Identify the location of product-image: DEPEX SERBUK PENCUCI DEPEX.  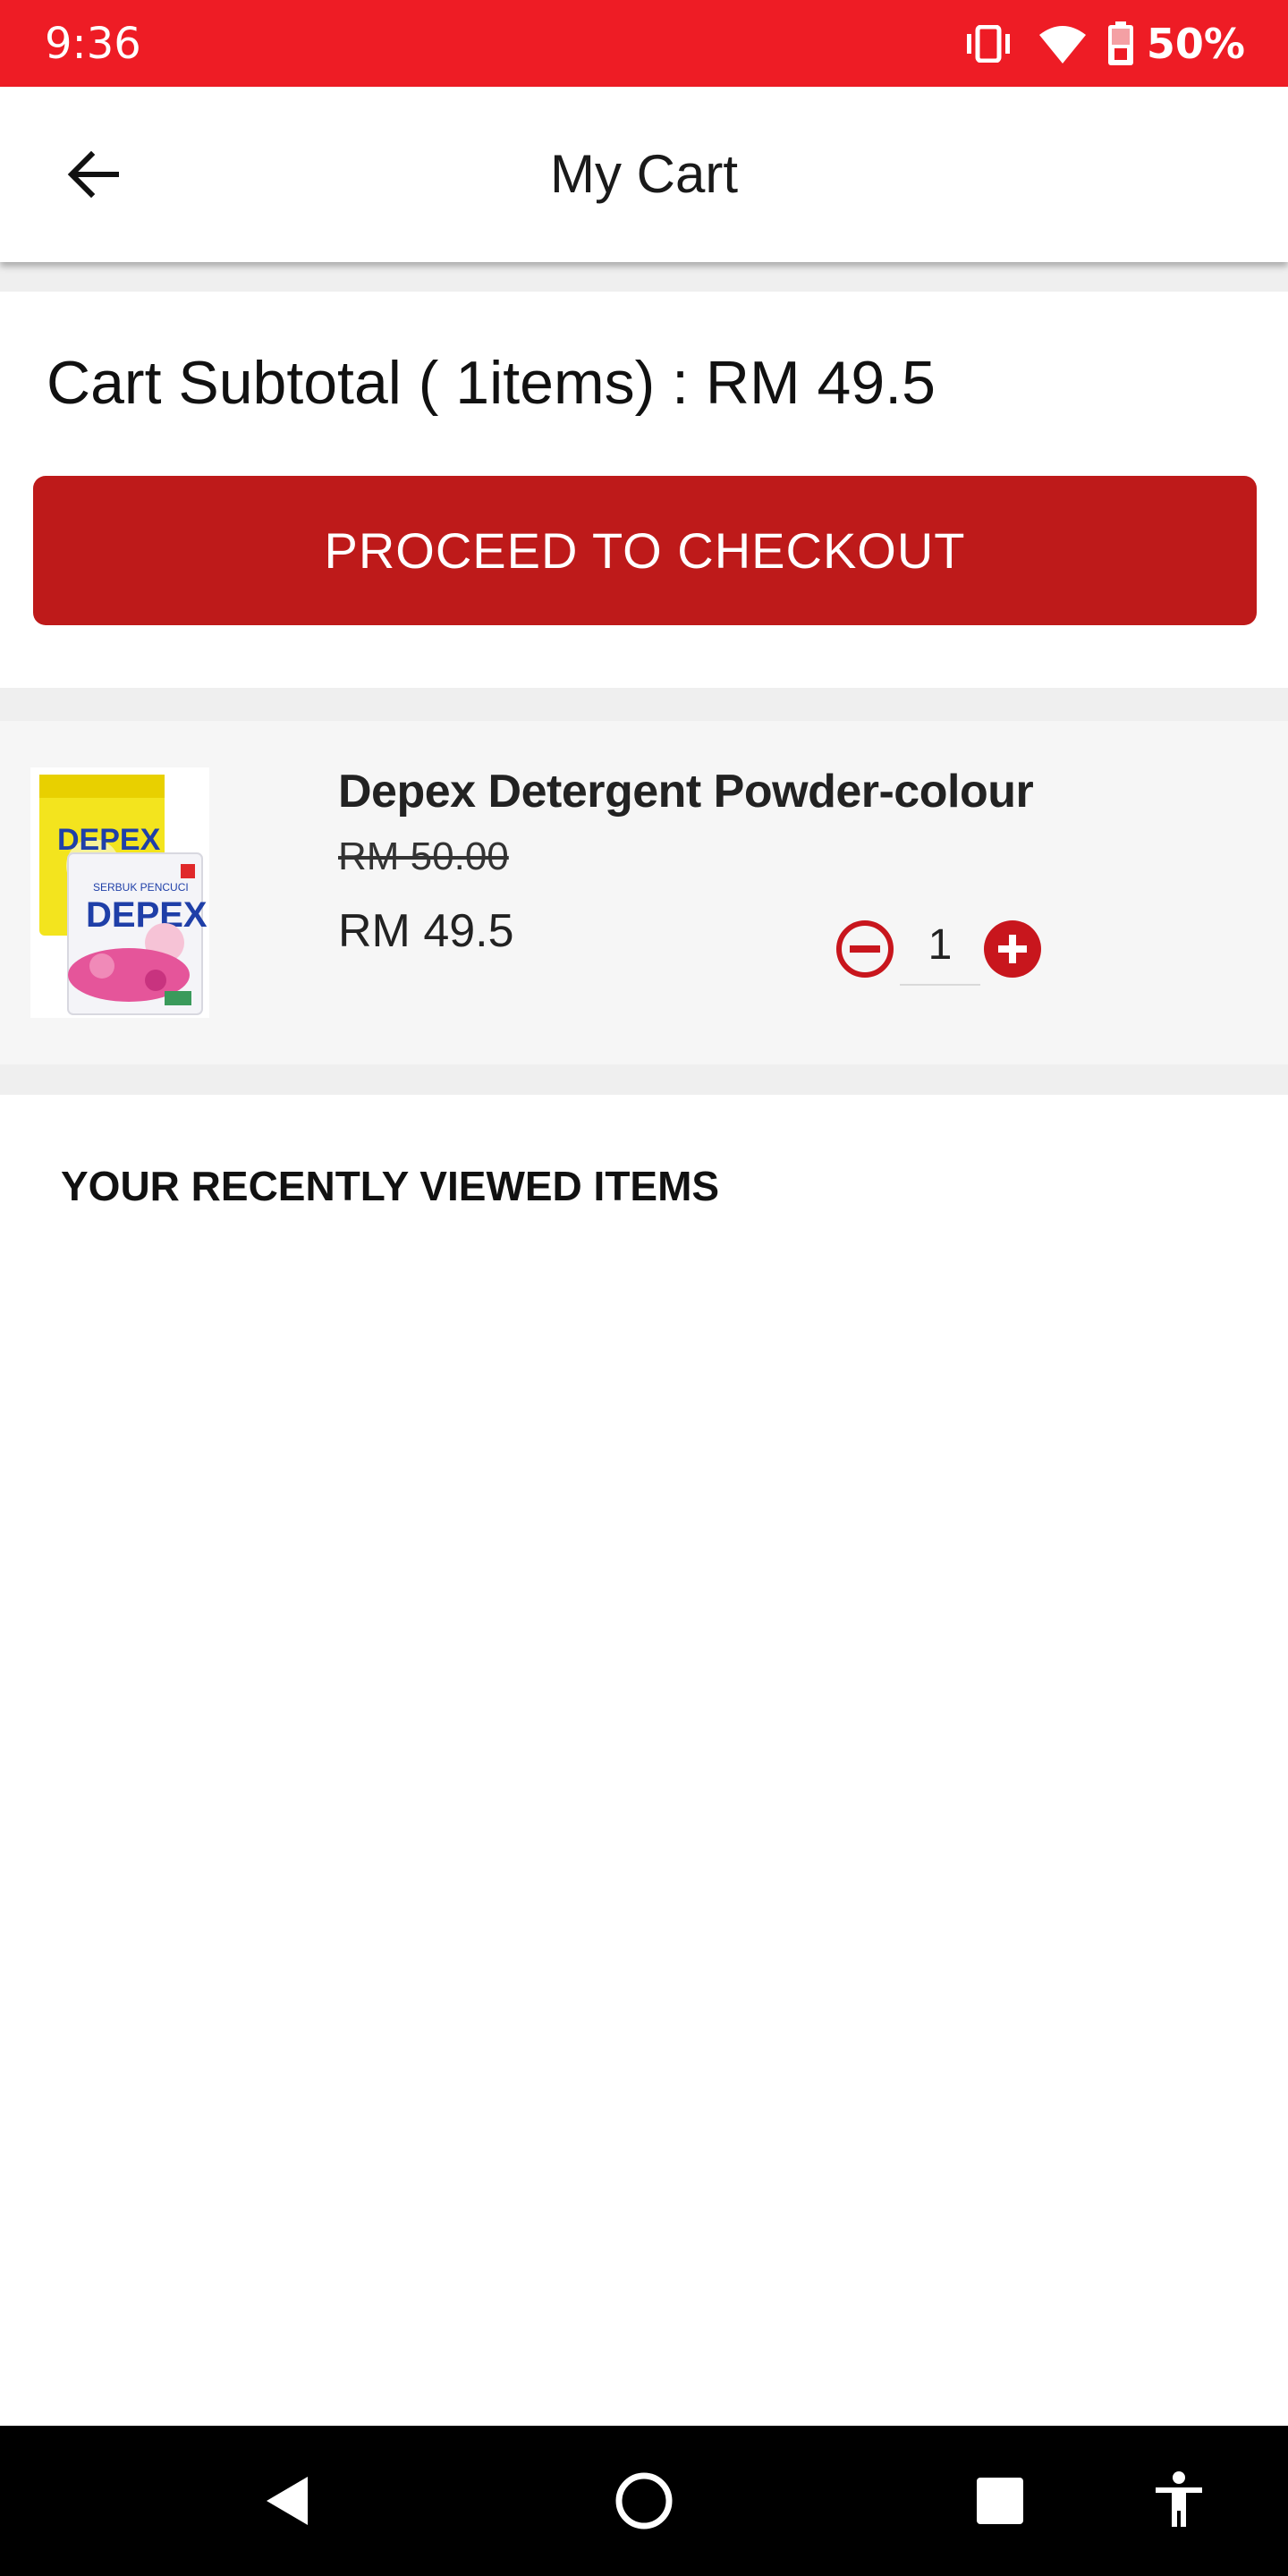
(119, 892).